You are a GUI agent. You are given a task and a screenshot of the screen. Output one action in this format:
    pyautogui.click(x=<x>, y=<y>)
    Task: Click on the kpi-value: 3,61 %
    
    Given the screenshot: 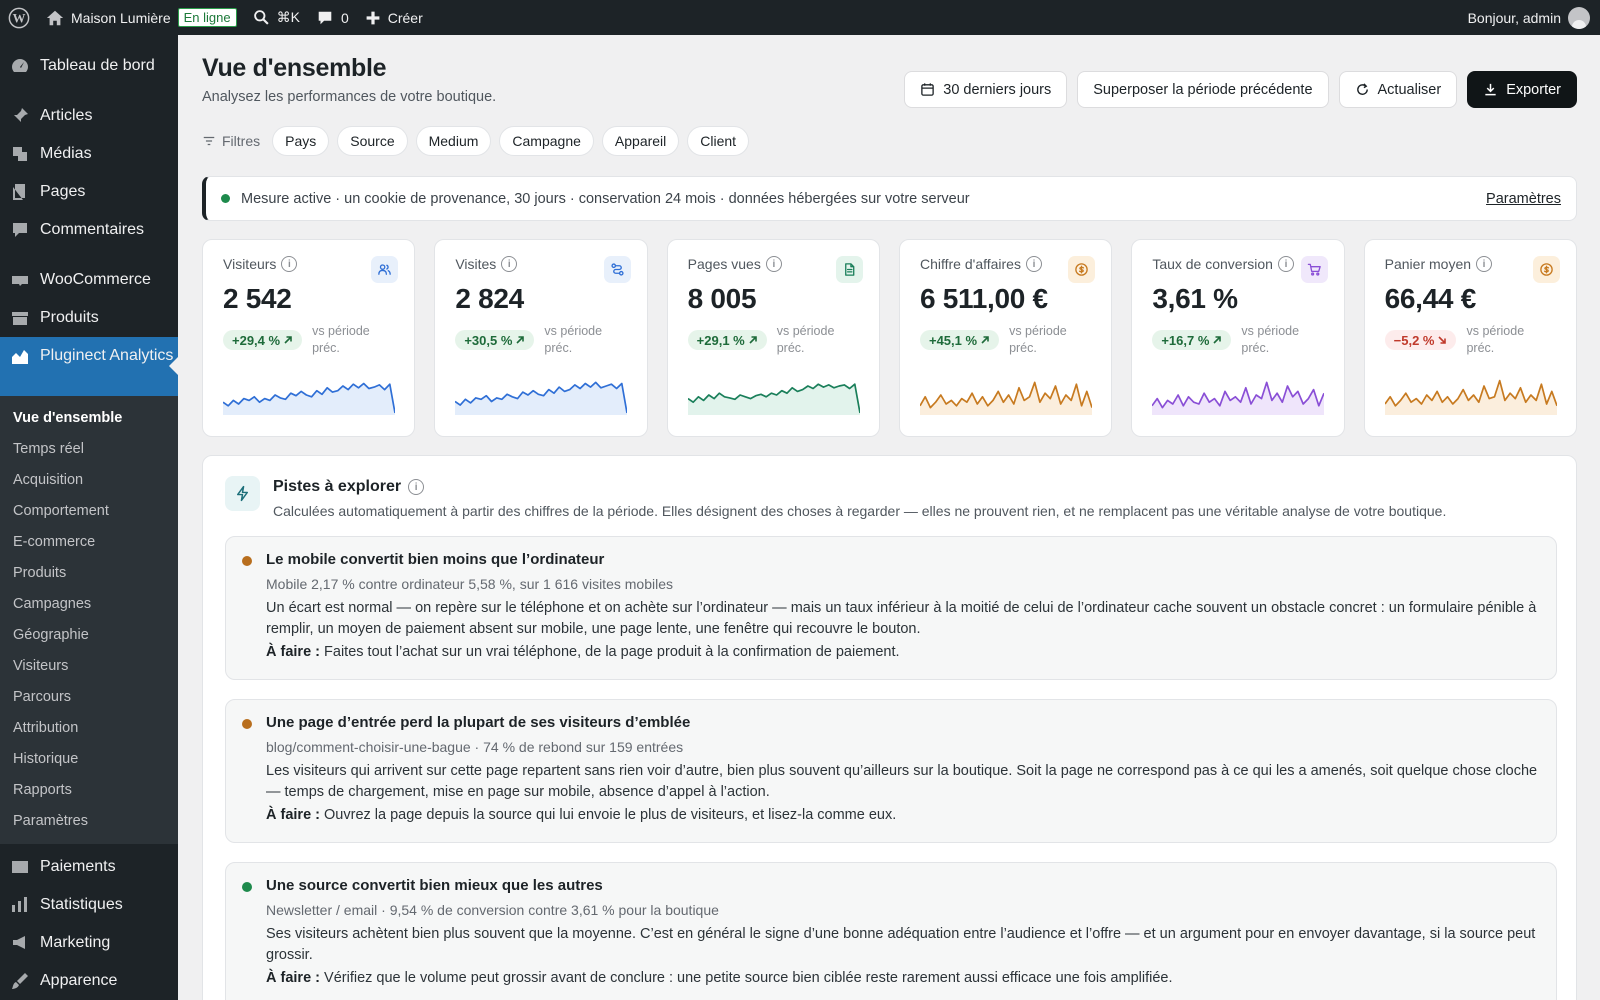 What is the action you would take?
    pyautogui.click(x=1195, y=298)
    